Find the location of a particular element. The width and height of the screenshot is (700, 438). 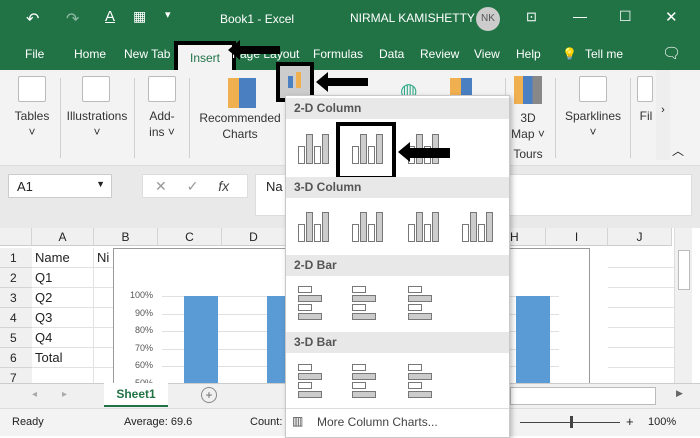

add-sheet-button: + is located at coordinates (209, 395).